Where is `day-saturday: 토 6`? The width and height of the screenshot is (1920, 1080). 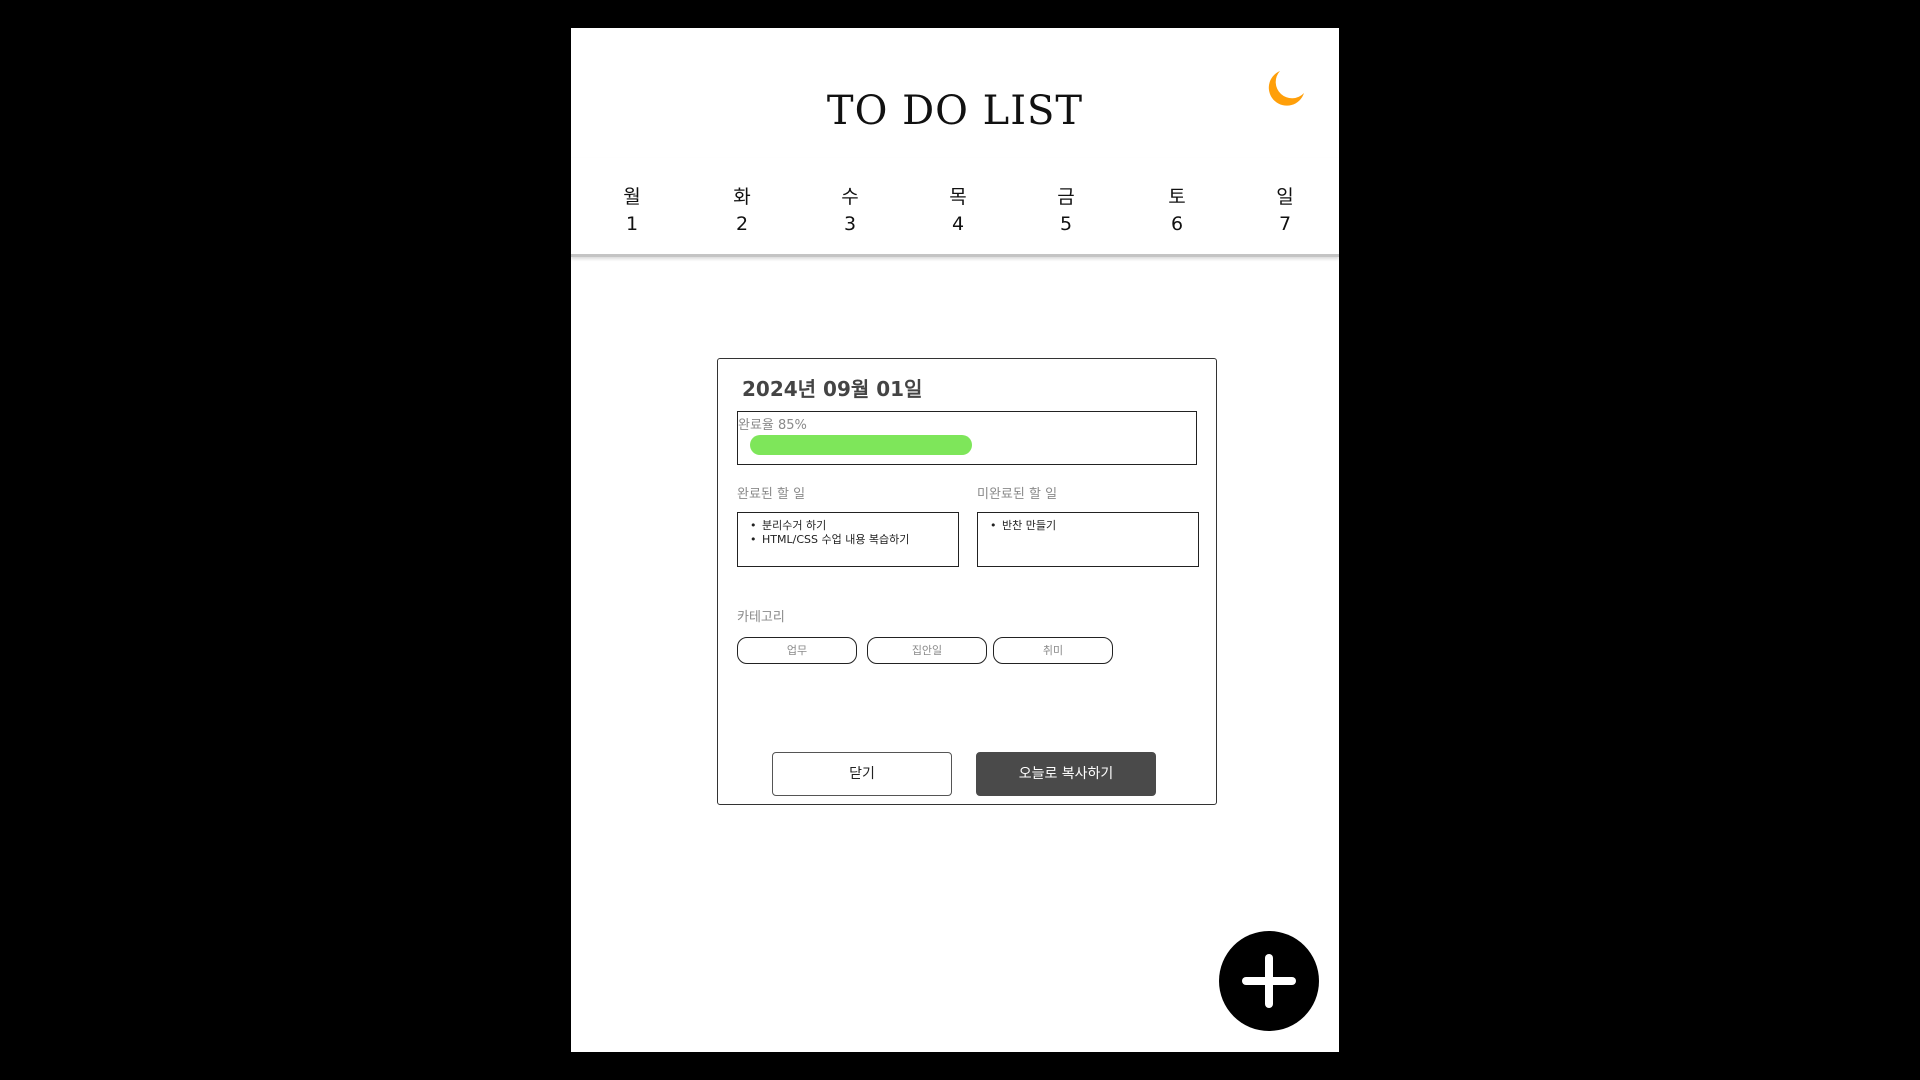 day-saturday: 토 6 is located at coordinates (1177, 211).